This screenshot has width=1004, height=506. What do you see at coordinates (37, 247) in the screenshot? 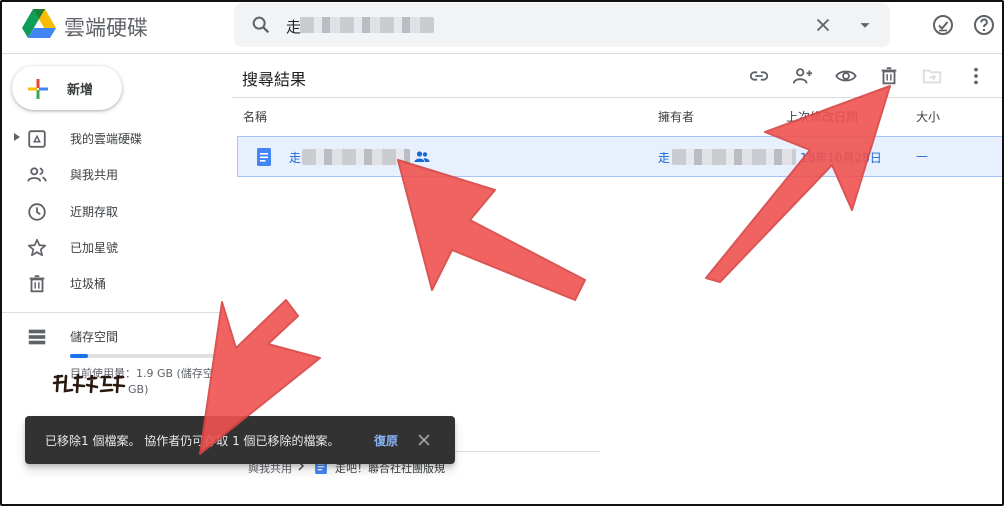
I see `star-icon` at bounding box center [37, 247].